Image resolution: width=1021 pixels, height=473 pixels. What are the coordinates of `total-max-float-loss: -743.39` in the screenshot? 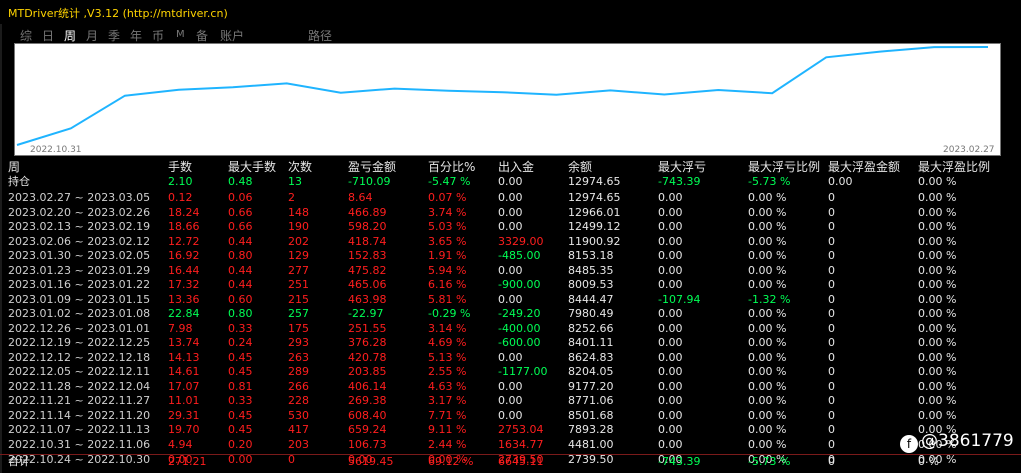 It's located at (679, 461).